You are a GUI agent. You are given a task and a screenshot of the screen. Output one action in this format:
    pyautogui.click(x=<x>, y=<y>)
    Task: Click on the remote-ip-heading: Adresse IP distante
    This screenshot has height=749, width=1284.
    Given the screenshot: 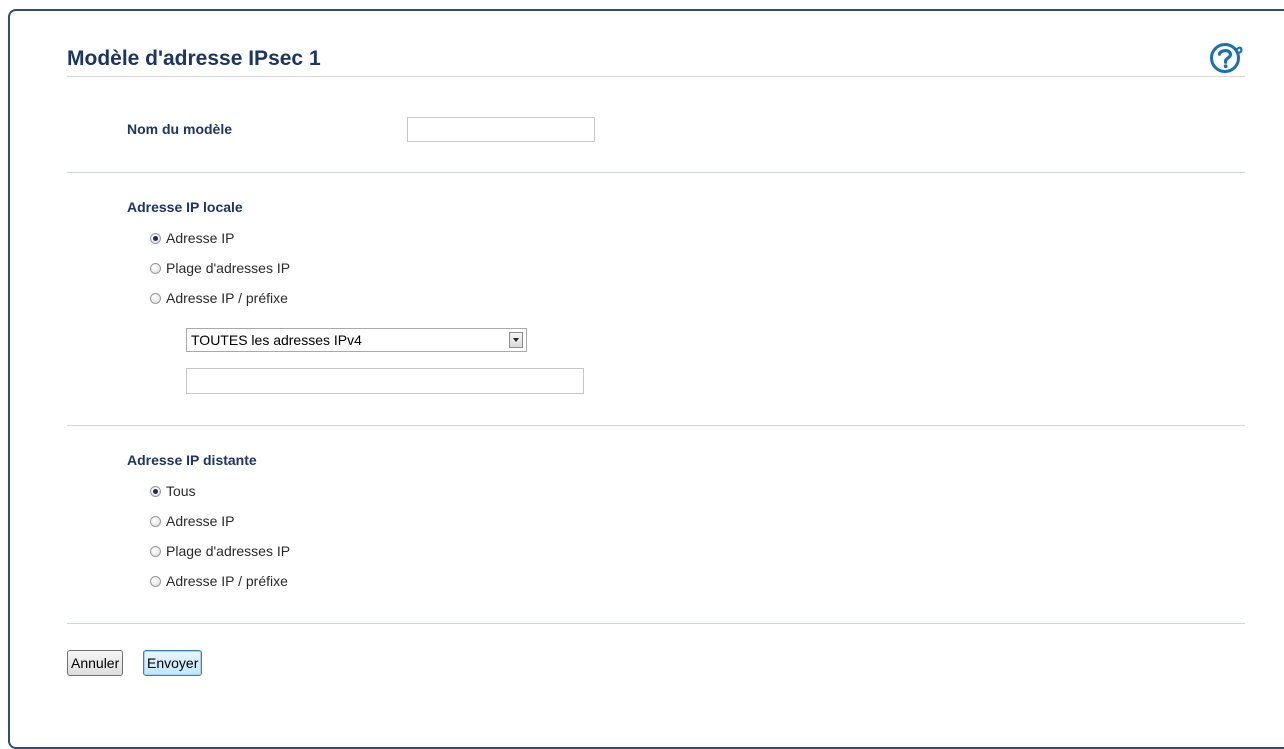 What is the action you would take?
    pyautogui.click(x=192, y=460)
    